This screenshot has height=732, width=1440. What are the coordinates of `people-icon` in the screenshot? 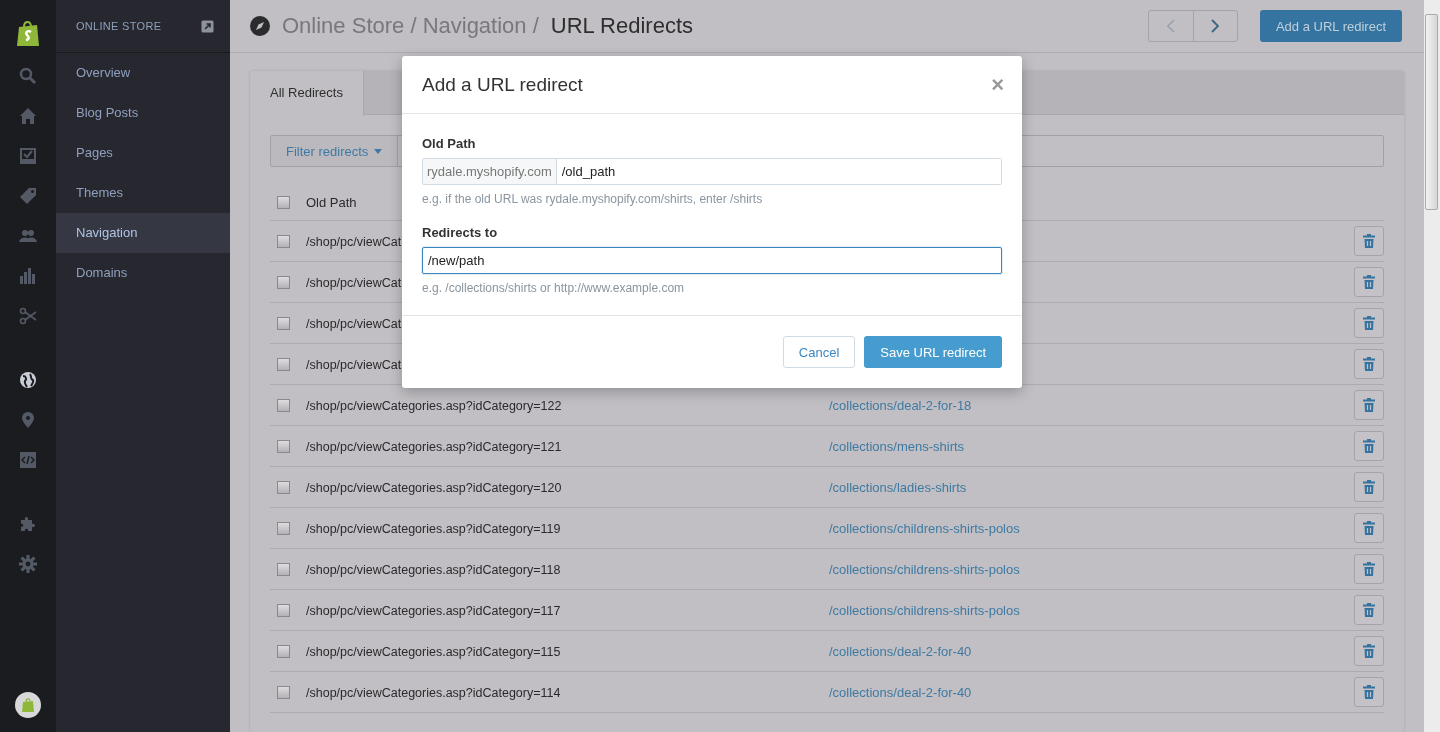 It's located at (28, 236).